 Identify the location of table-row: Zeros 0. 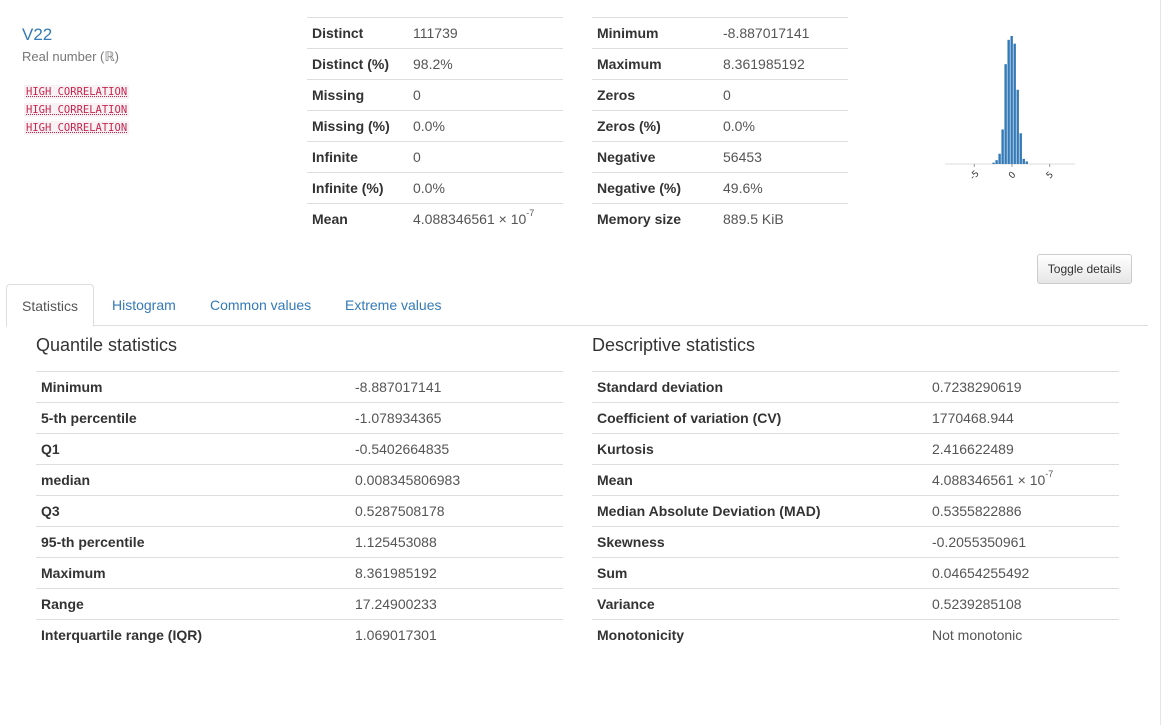
(720, 95).